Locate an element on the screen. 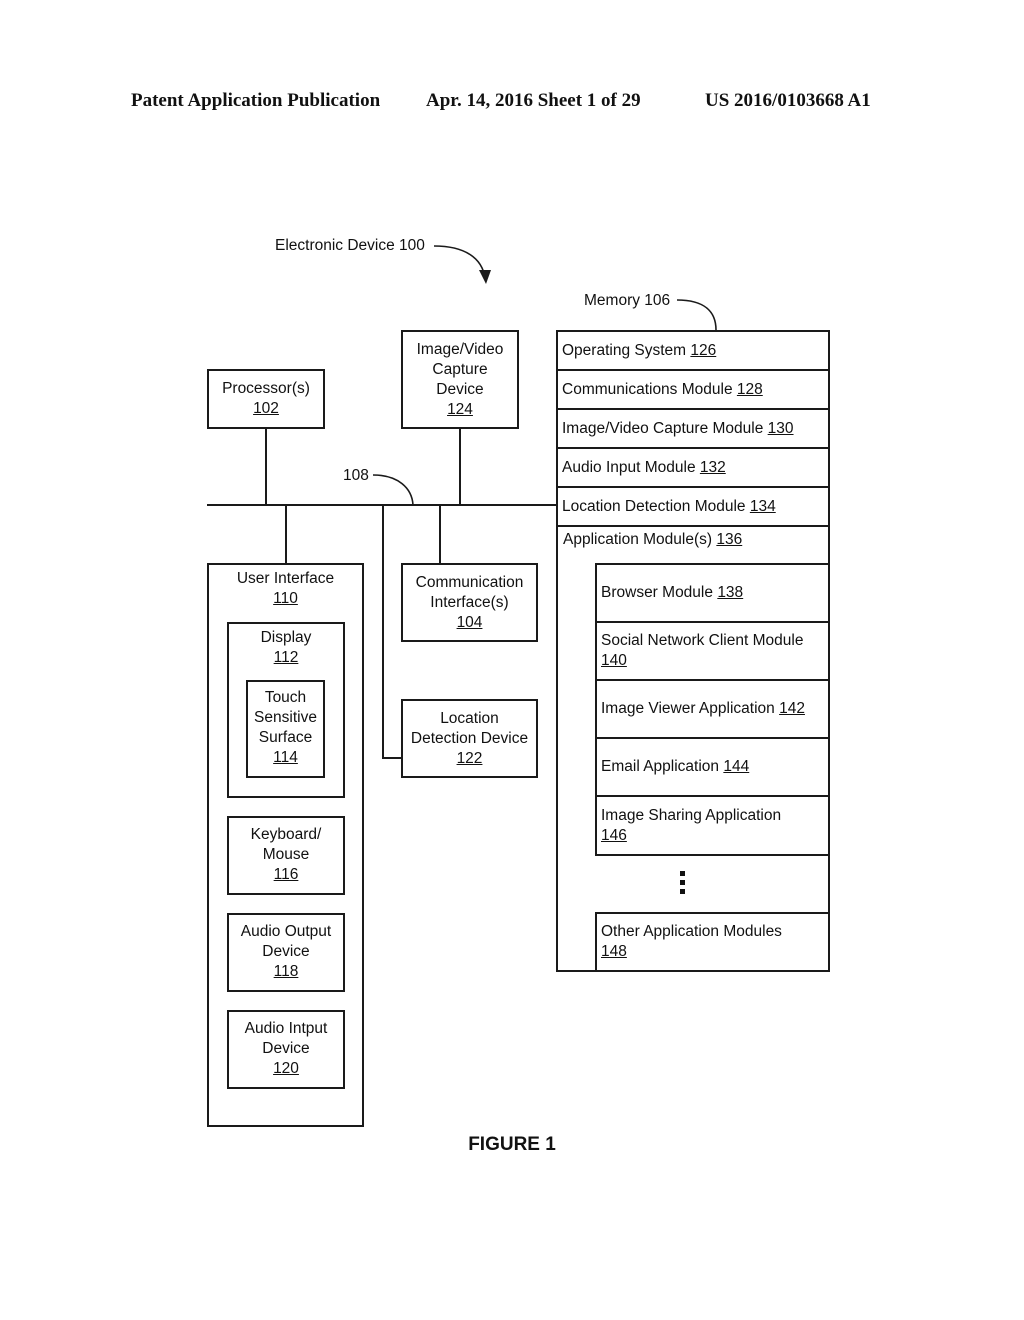 This screenshot has height=1320, width=1024. memory-row: Communications Module 128 is located at coordinates (693, 390).